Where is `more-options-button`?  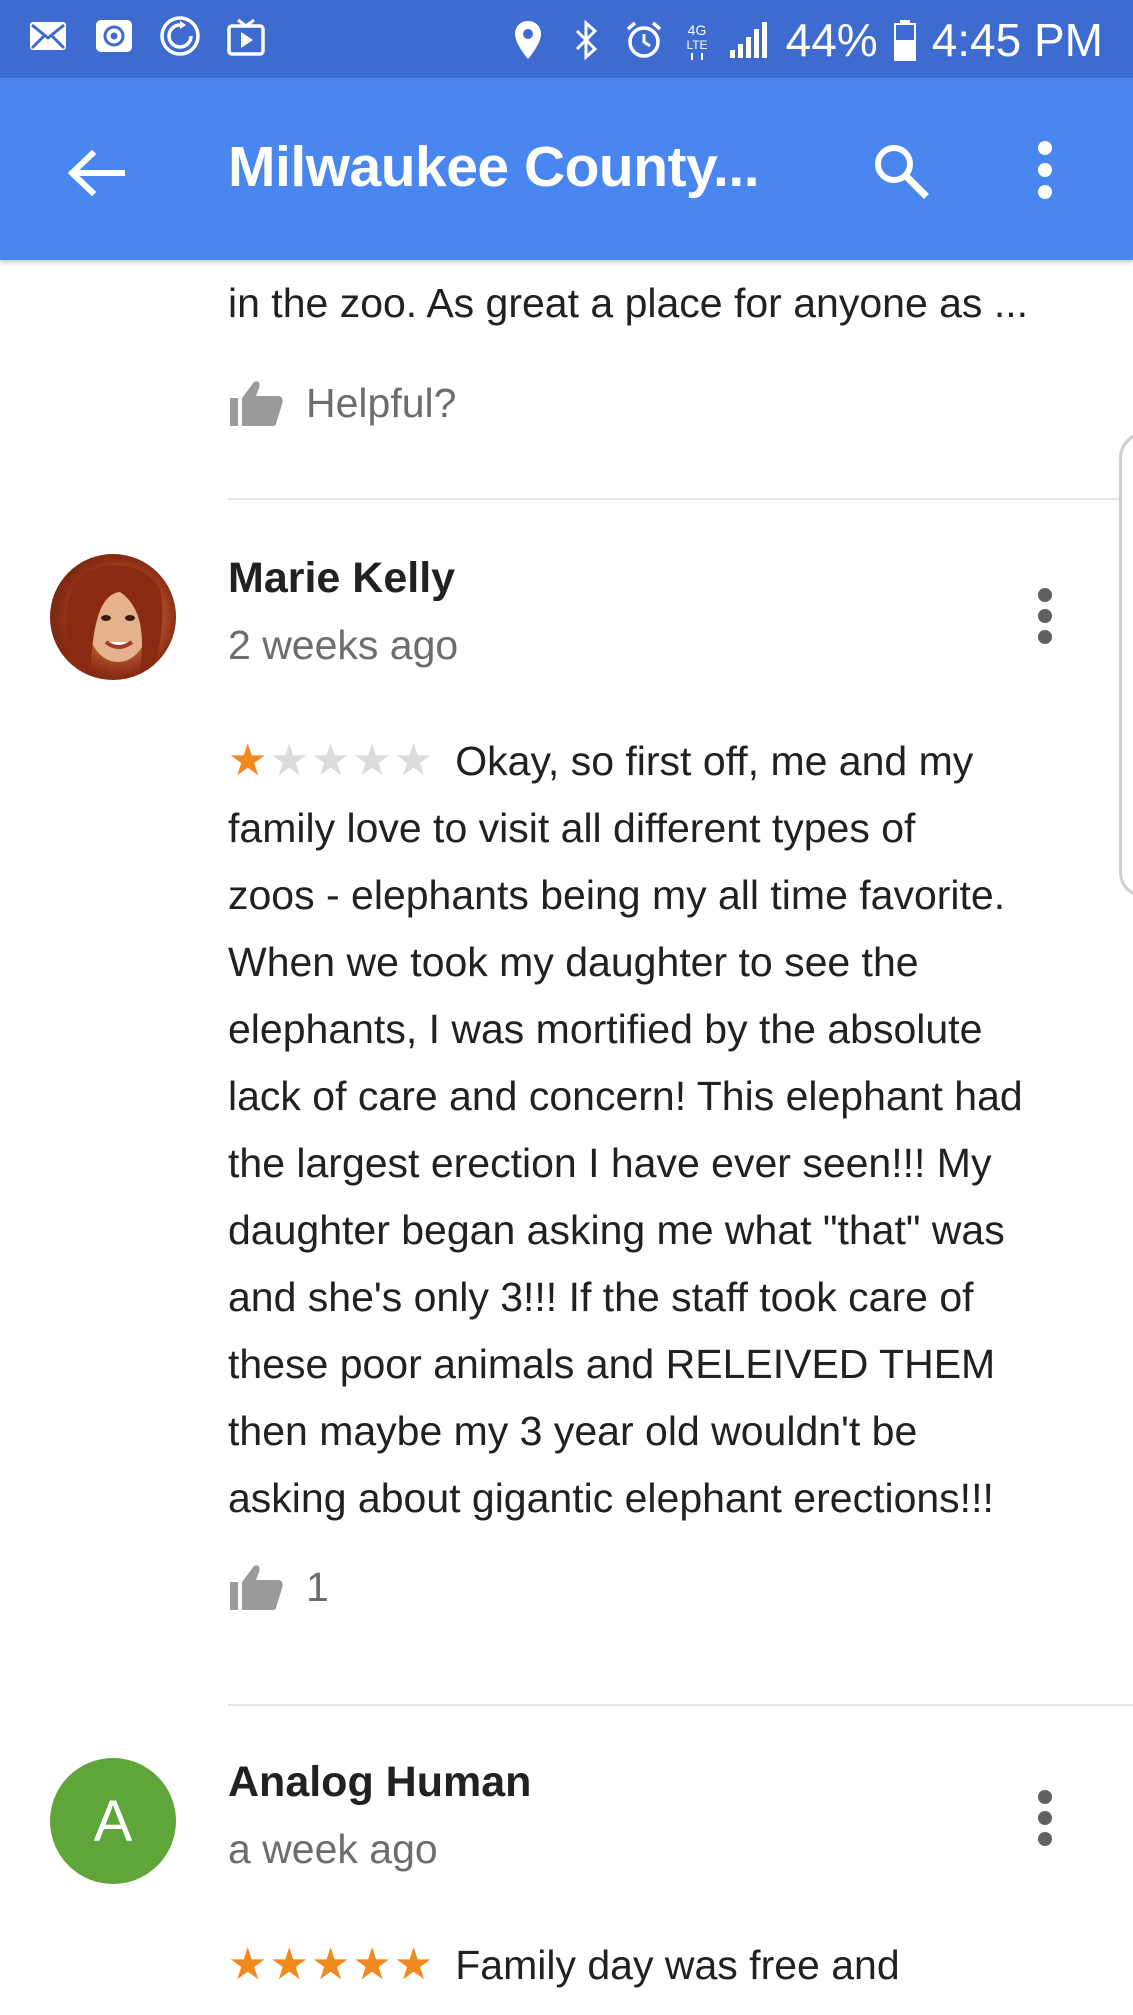
more-options-button is located at coordinates (1045, 170).